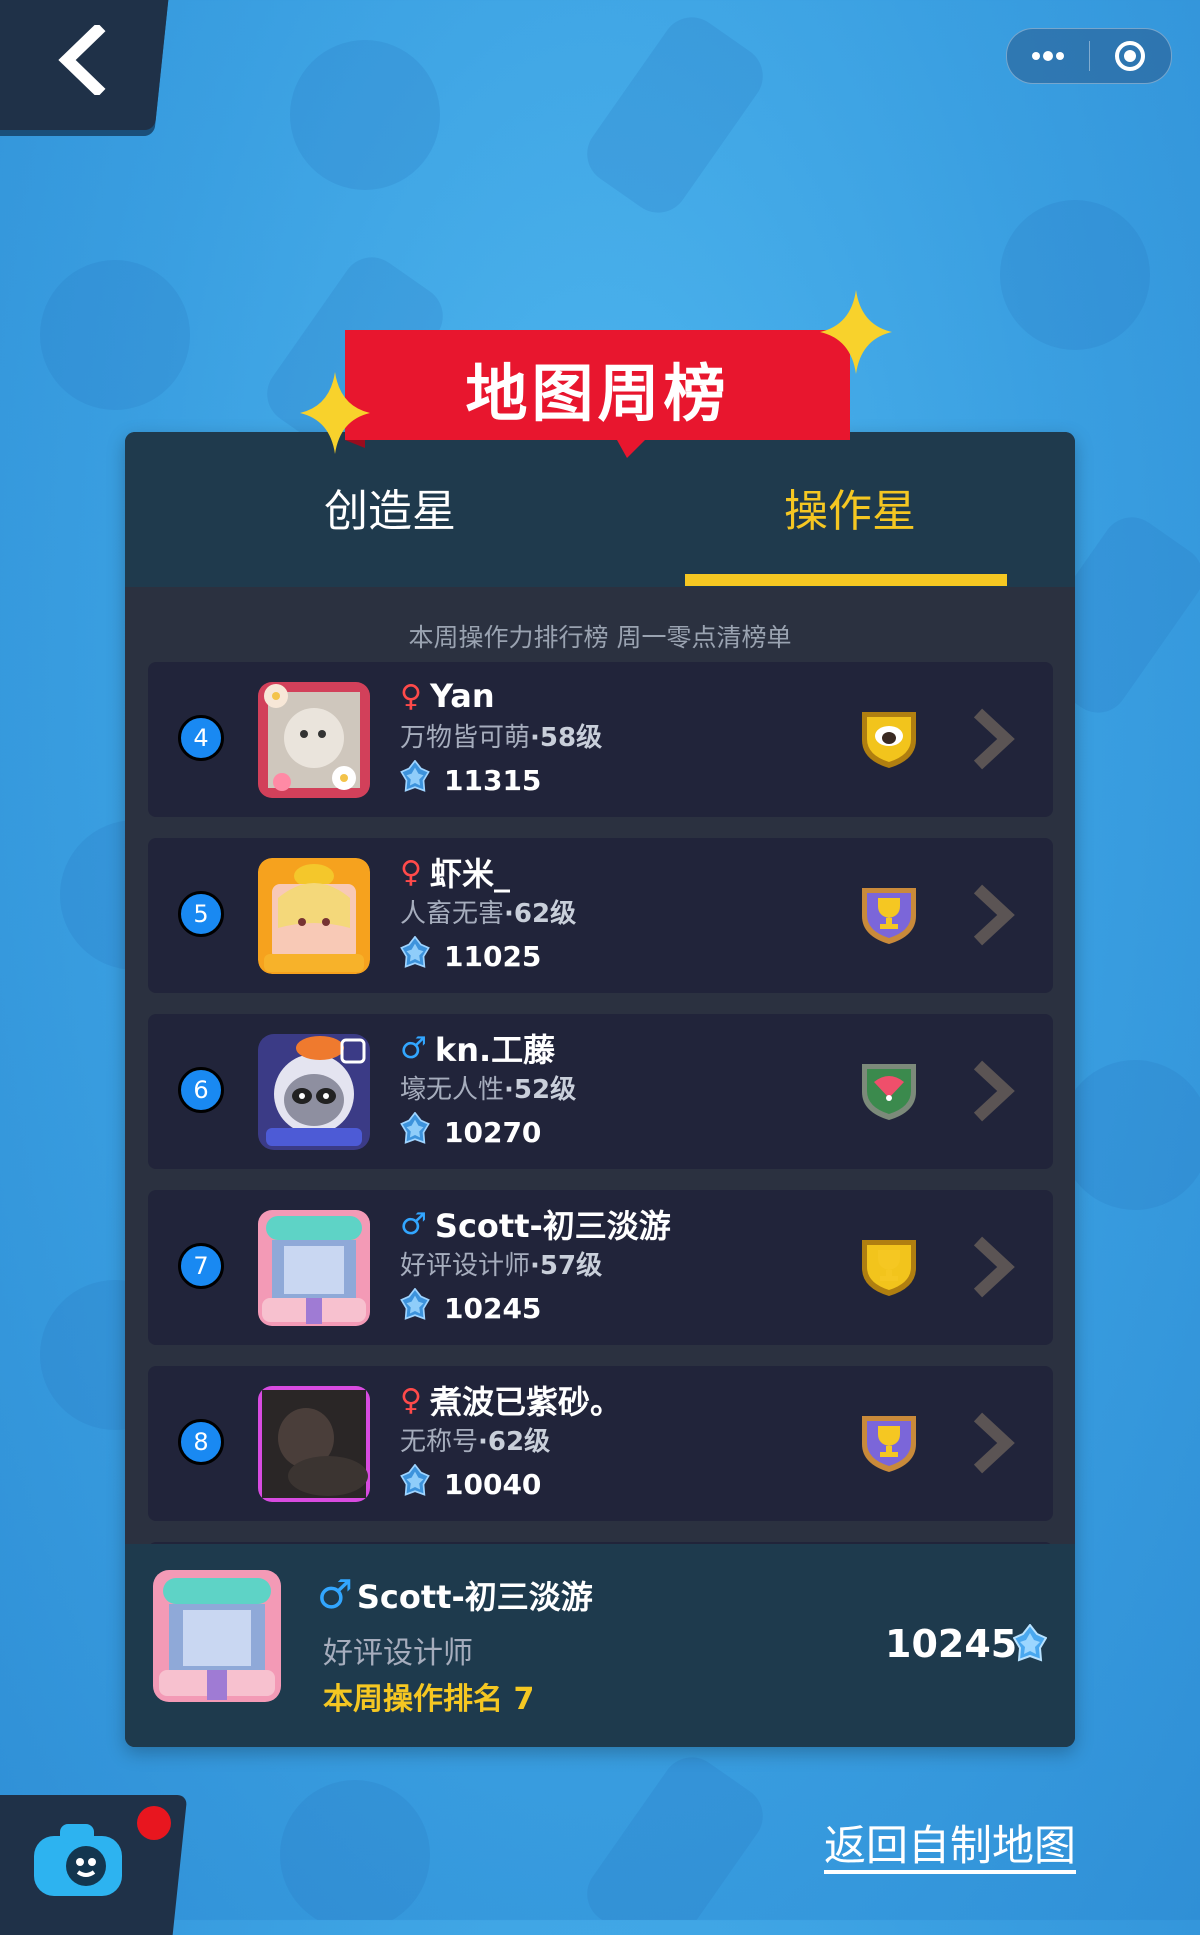 The height and width of the screenshot is (1935, 1200). I want to click on banner-title: 地图周榜, so click(597, 393).